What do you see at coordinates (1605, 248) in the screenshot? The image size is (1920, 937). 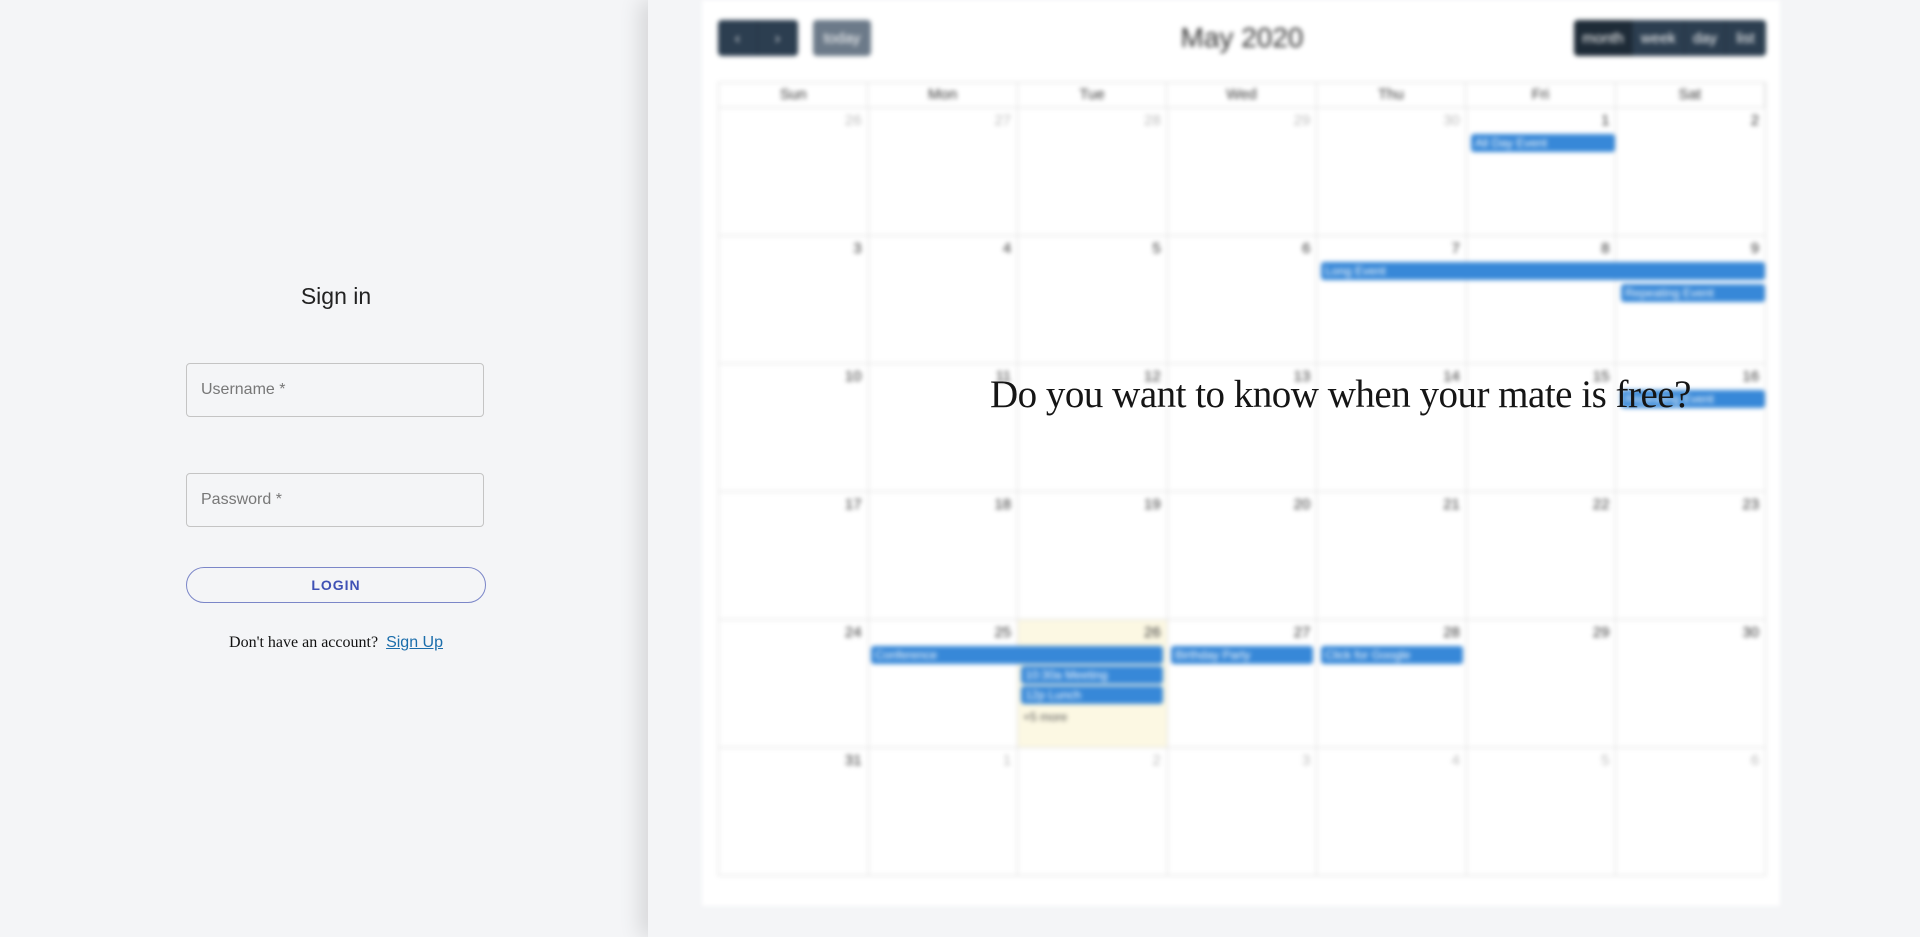 I see `day-number: 8` at bounding box center [1605, 248].